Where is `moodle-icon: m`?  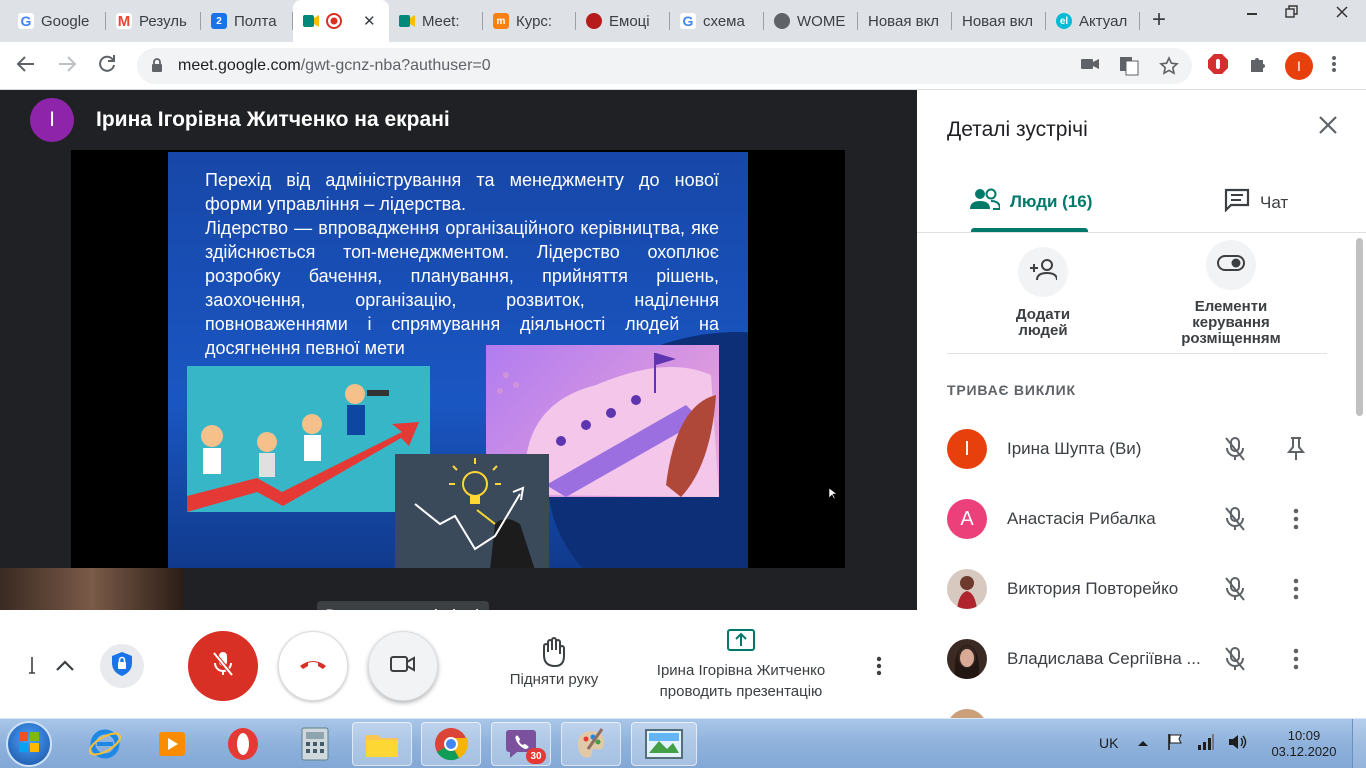 moodle-icon: m is located at coordinates (501, 21).